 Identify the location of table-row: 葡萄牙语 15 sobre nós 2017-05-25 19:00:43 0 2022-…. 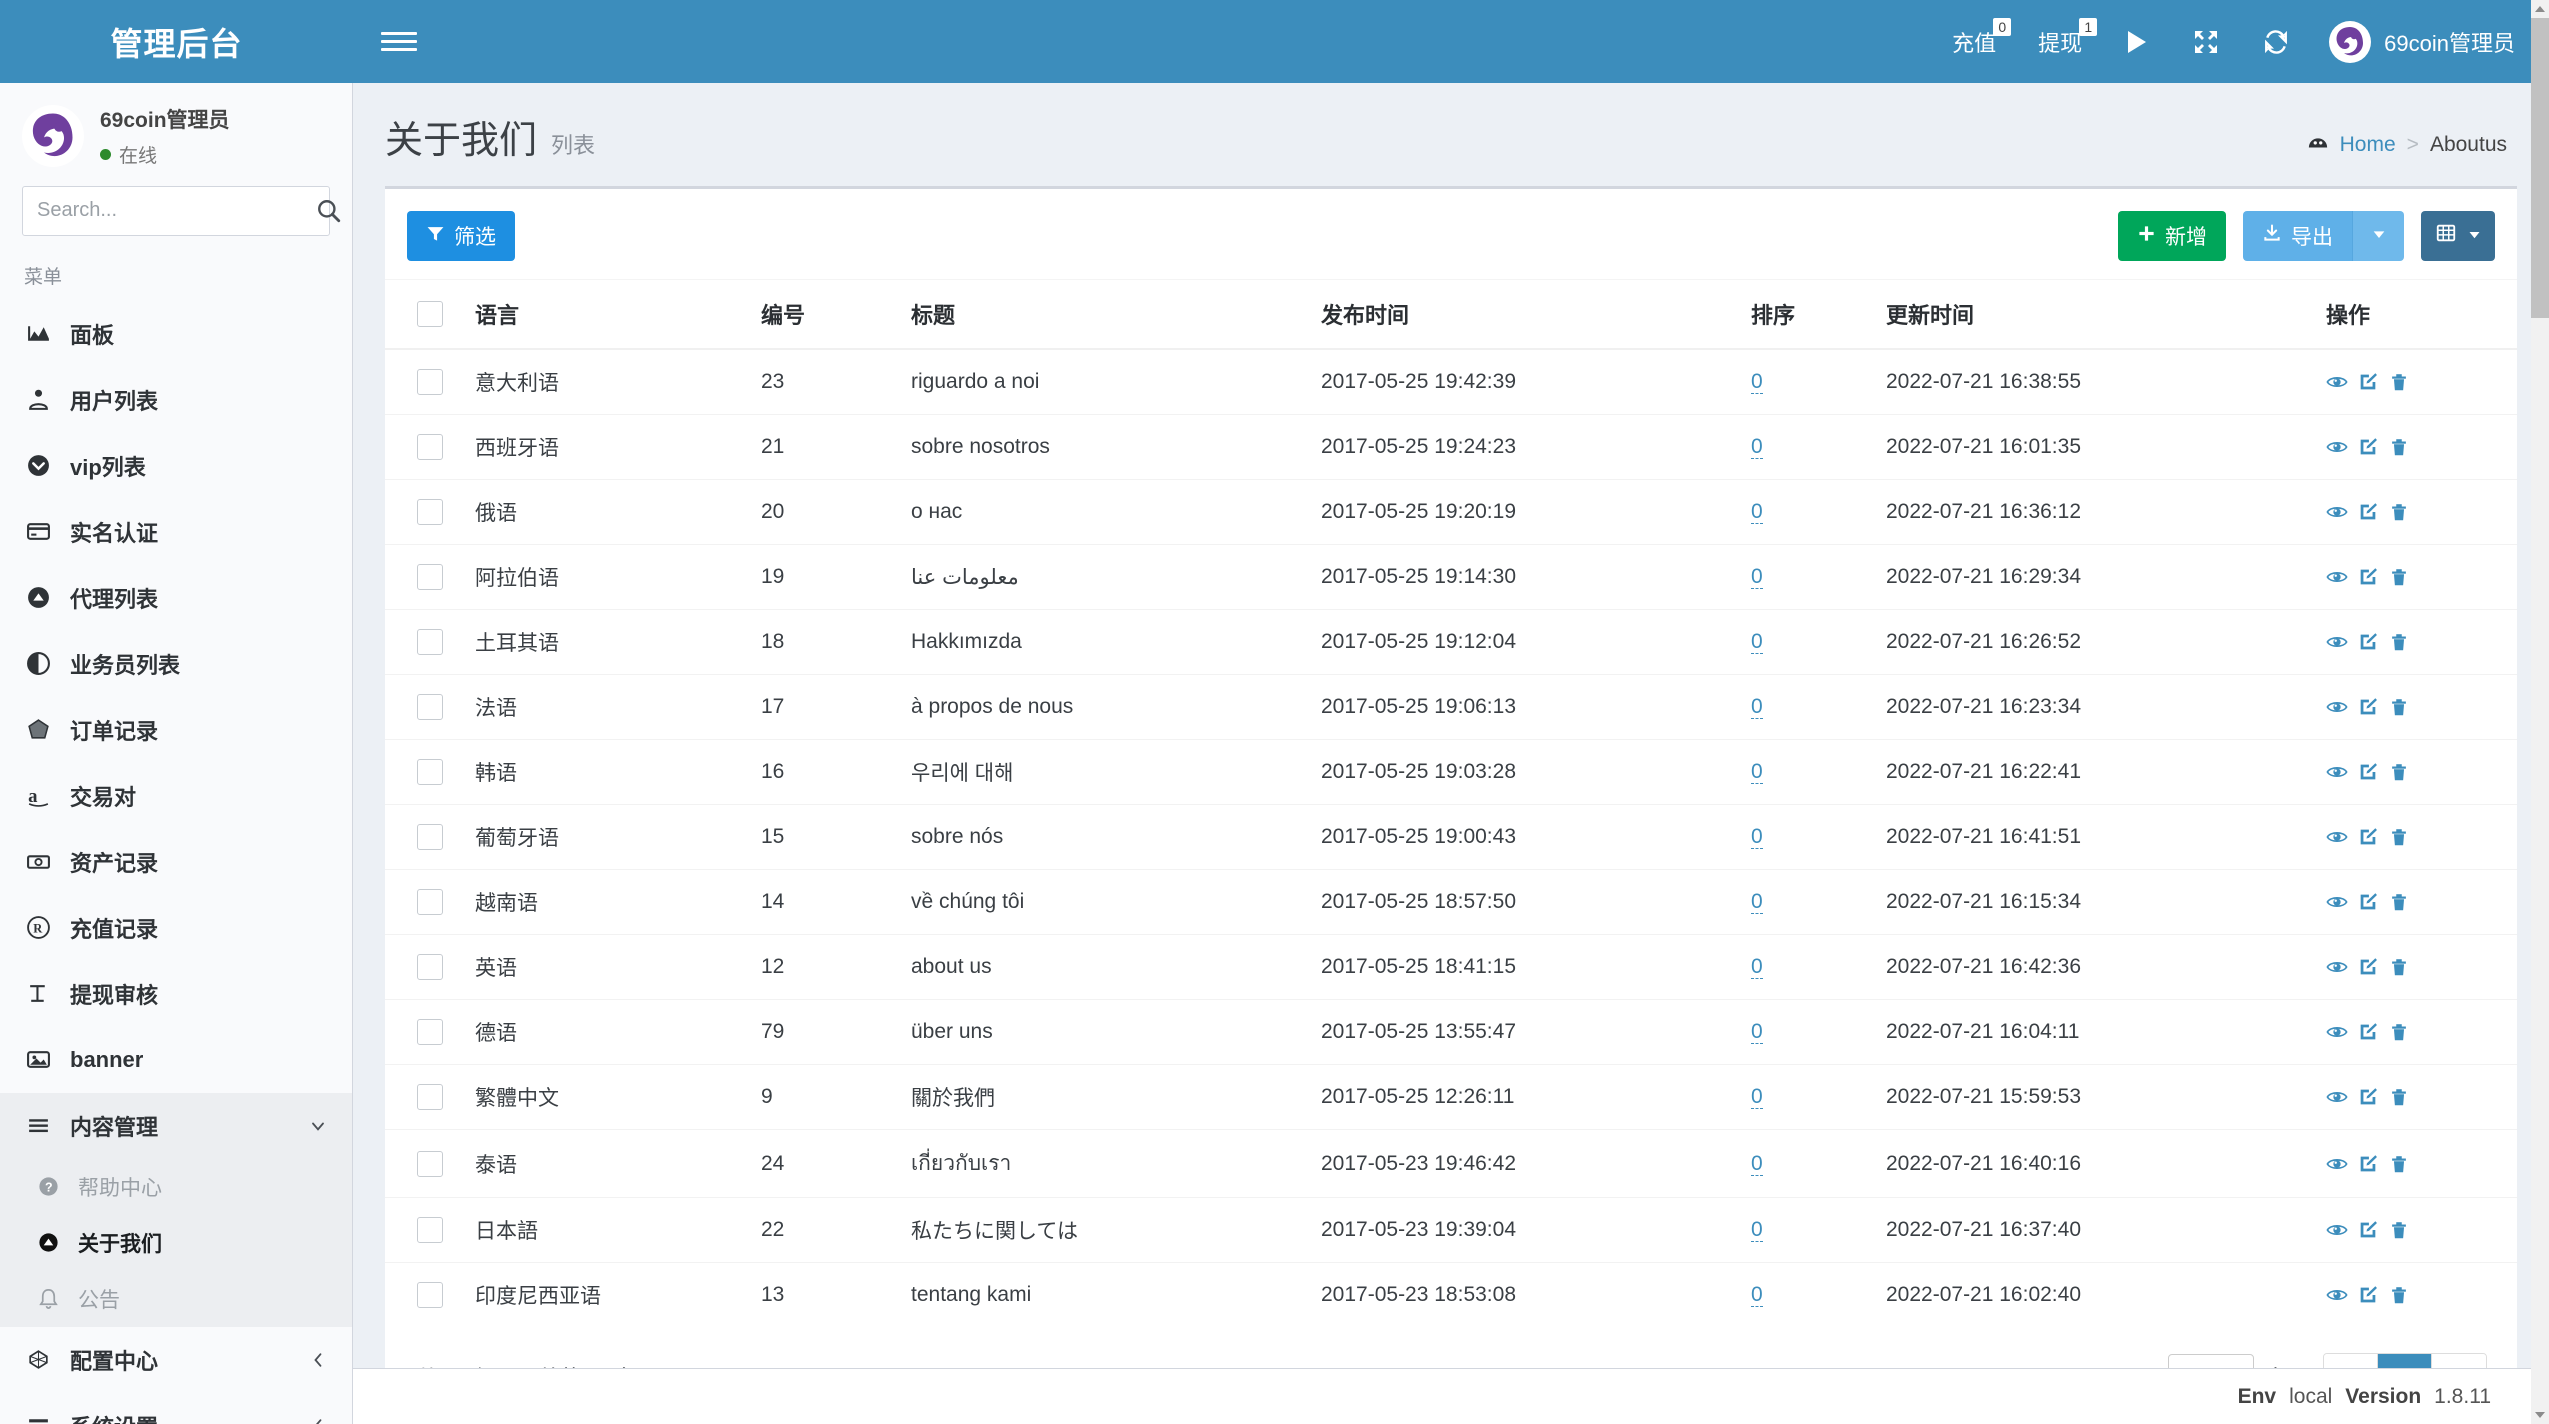
(1451, 837).